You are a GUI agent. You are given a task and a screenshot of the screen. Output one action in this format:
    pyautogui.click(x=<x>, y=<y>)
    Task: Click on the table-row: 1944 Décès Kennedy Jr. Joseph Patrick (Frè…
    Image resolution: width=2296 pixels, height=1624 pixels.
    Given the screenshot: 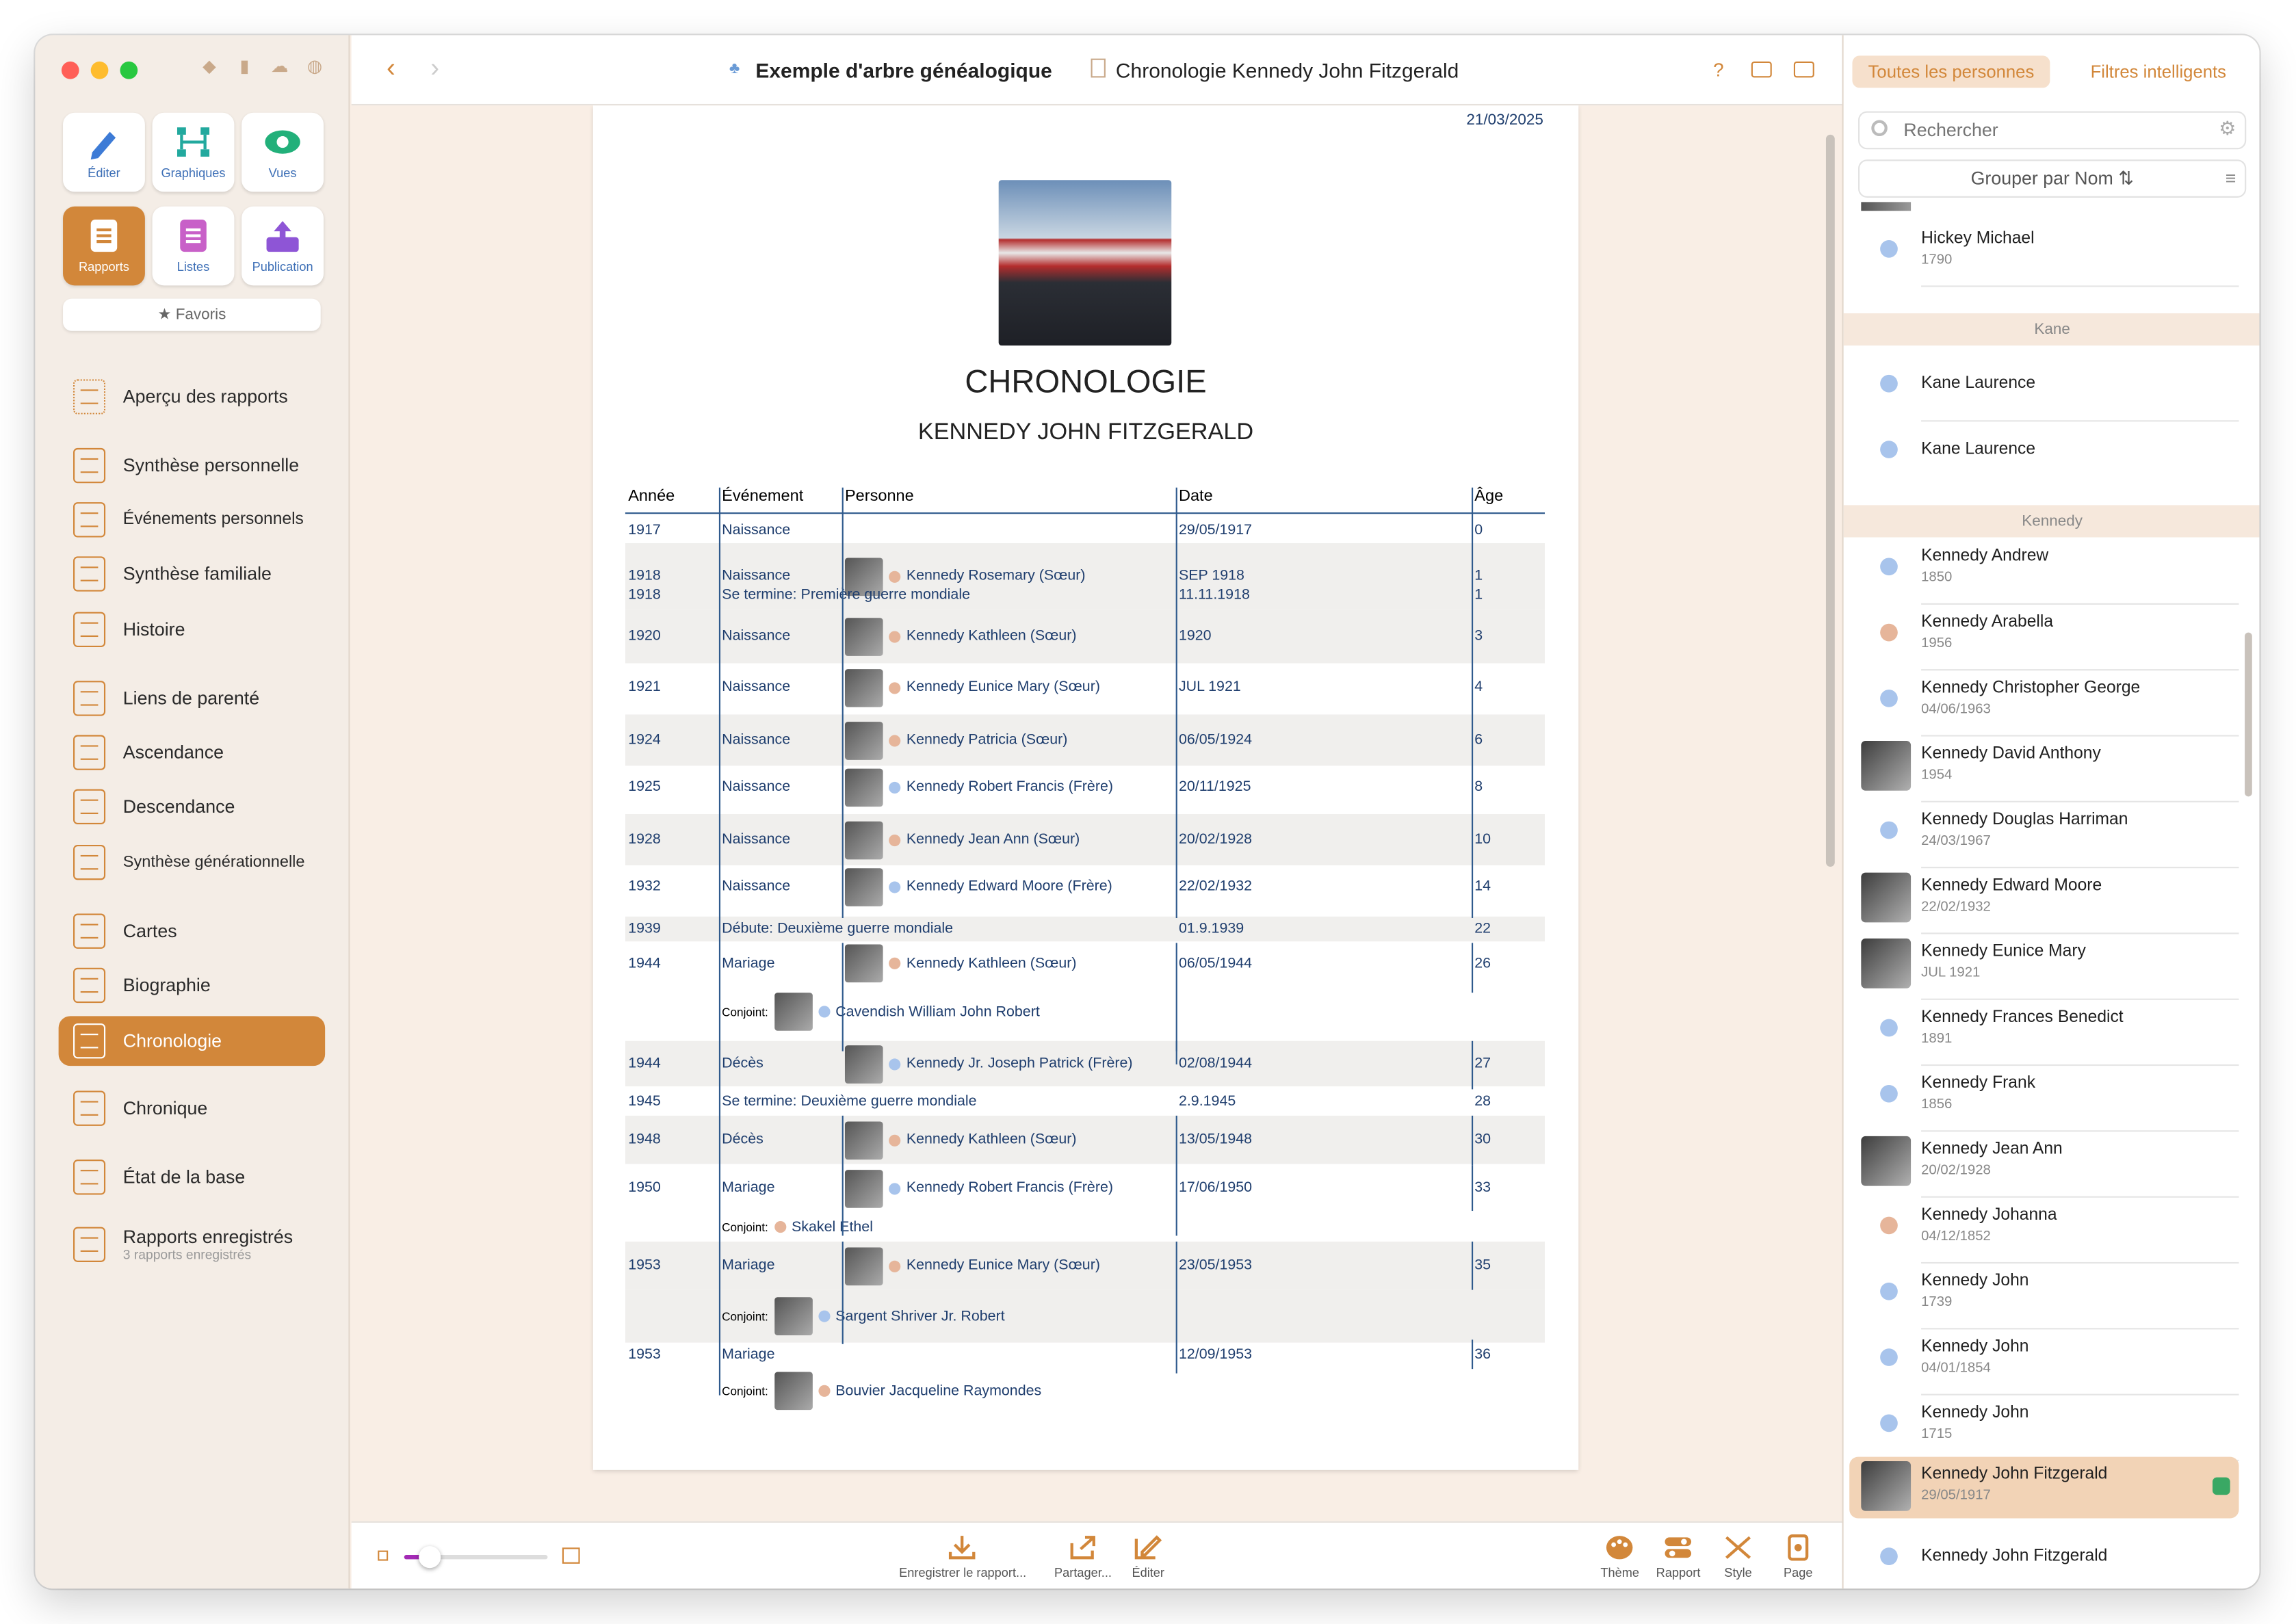 What is the action you would take?
    pyautogui.click(x=1085, y=1063)
    